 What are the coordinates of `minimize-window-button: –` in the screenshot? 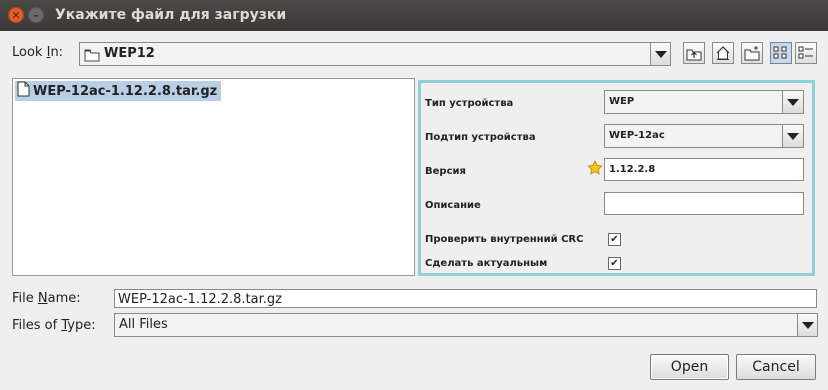 It's located at (36, 15).